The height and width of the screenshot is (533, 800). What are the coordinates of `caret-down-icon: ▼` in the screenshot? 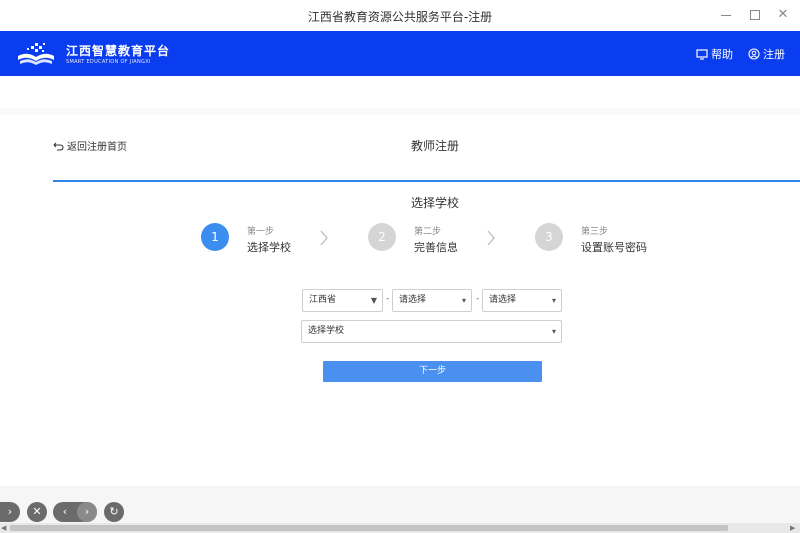 It's located at (373, 300).